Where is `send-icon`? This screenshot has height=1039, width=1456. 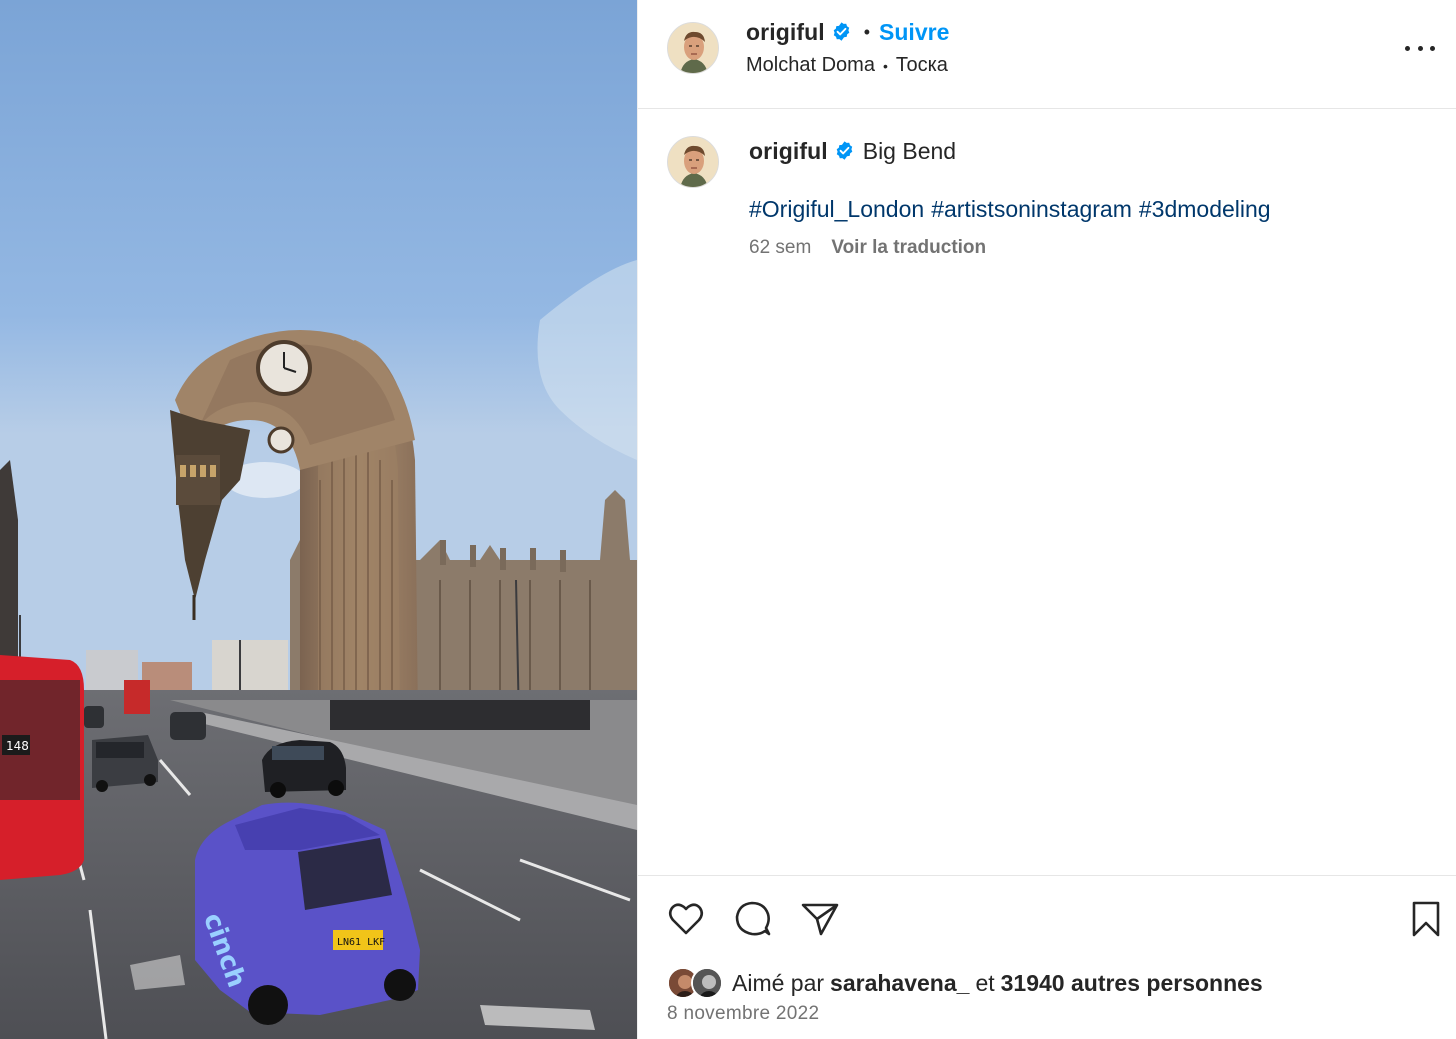
send-icon is located at coordinates (820, 919).